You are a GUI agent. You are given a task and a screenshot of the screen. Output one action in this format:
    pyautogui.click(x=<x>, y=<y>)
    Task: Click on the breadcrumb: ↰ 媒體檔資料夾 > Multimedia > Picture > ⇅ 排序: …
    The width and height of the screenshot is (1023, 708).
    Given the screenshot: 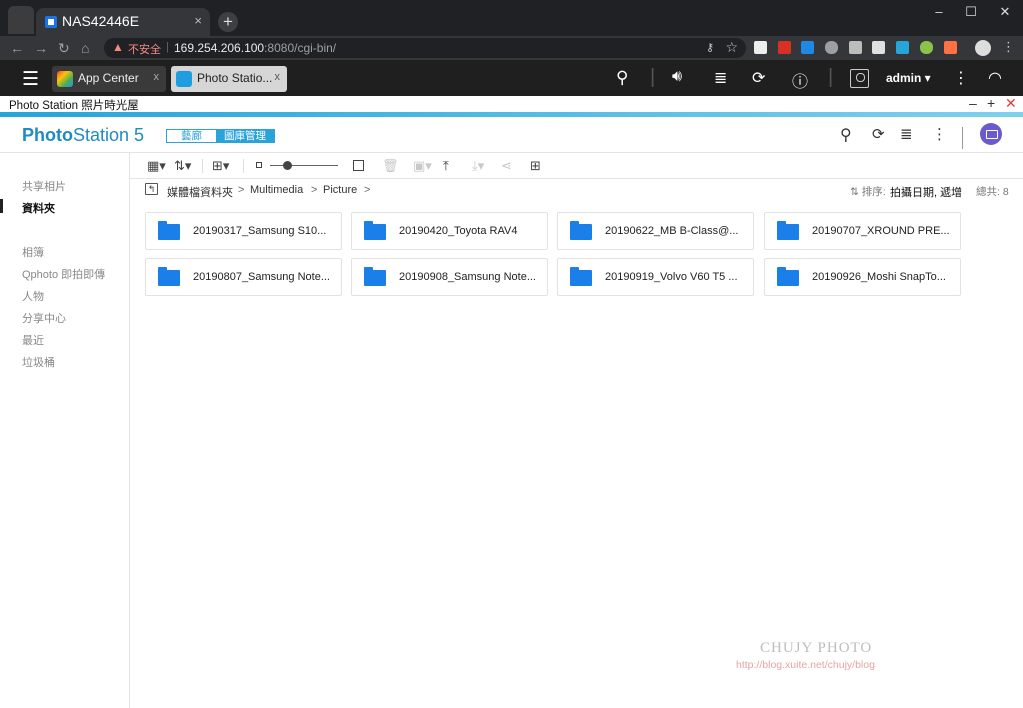 What is the action you would take?
    pyautogui.click(x=576, y=190)
    